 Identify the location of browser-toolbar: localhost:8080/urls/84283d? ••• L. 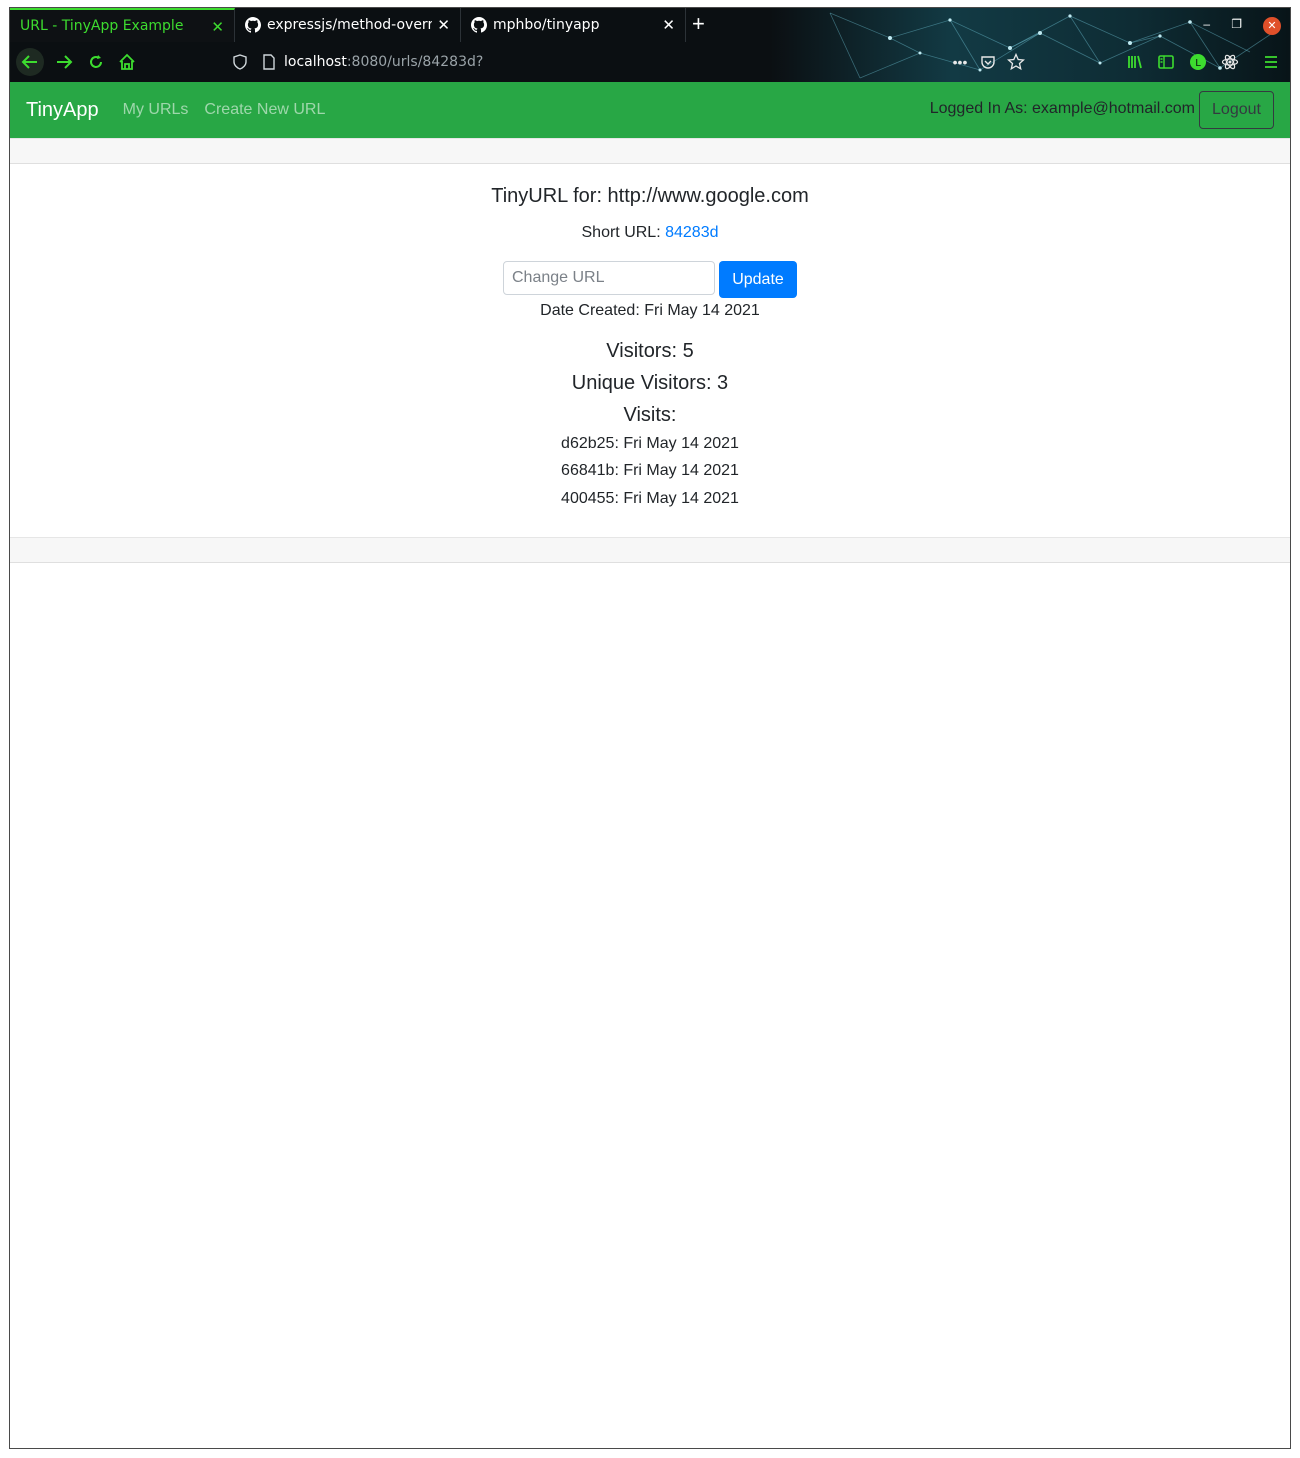
(650, 62).